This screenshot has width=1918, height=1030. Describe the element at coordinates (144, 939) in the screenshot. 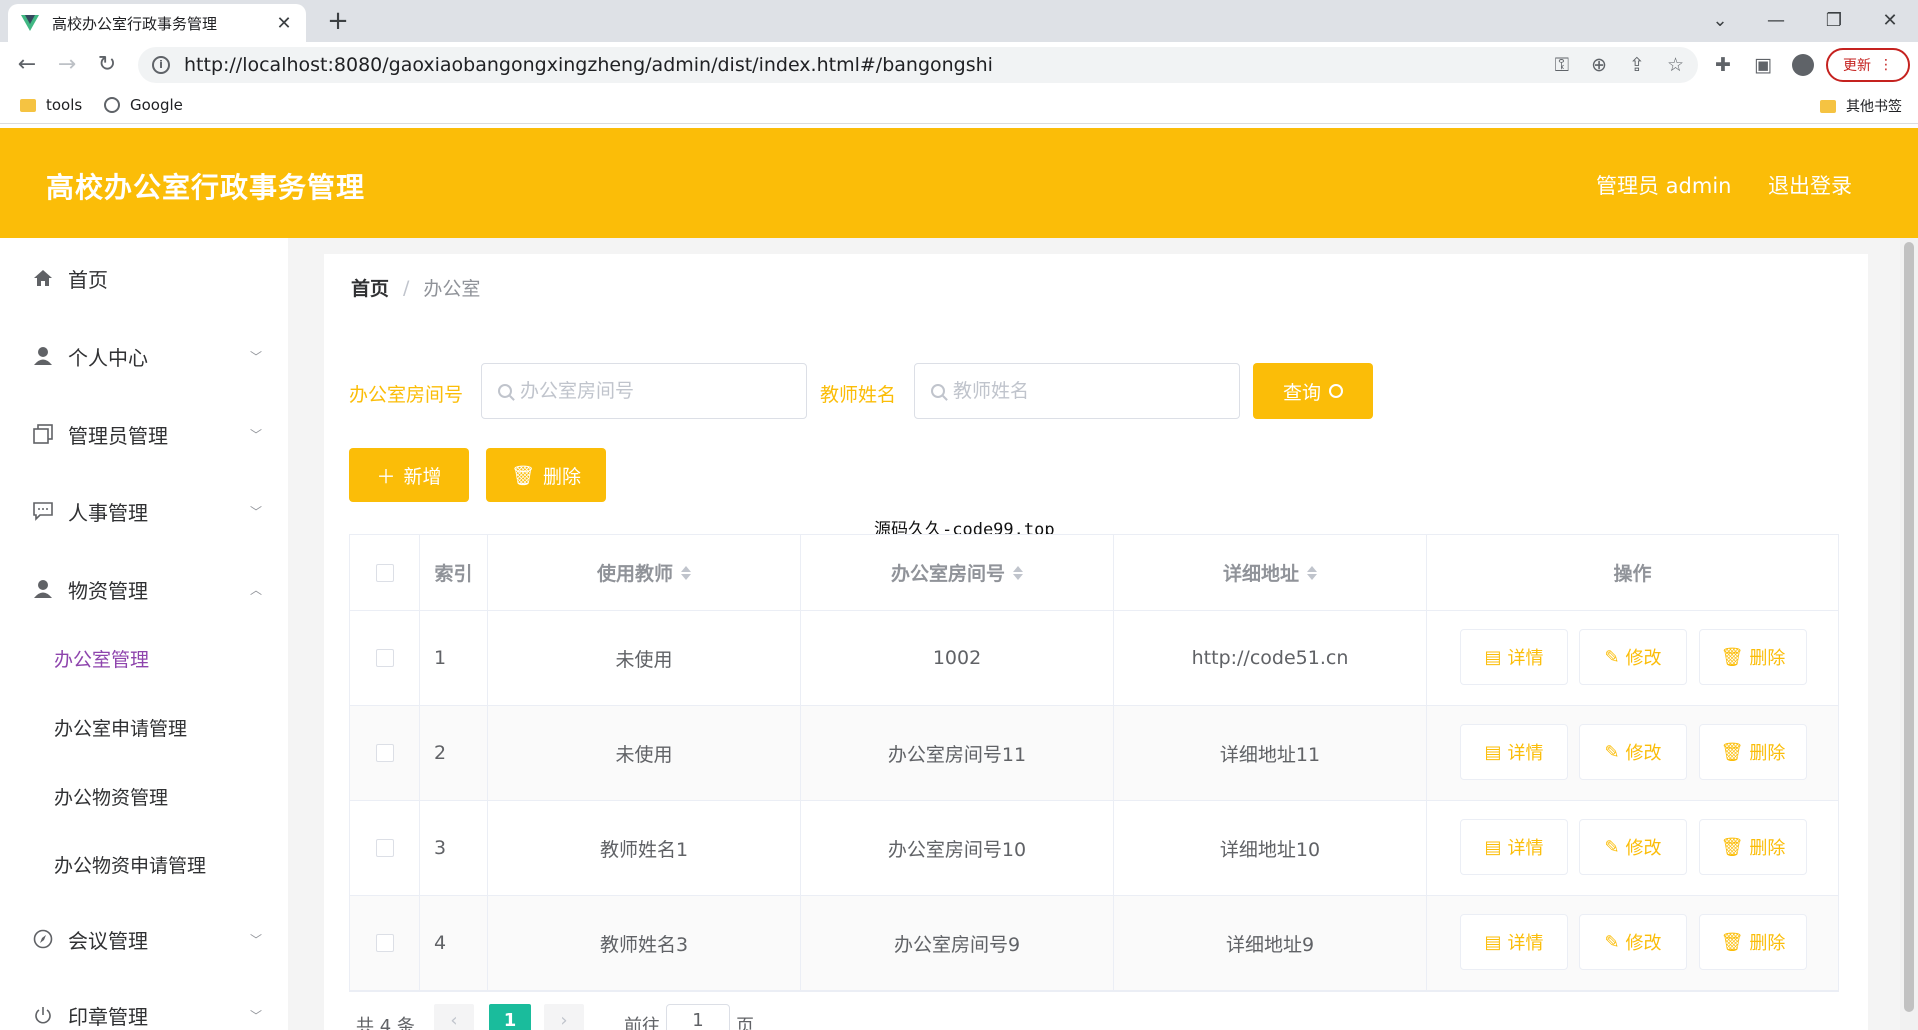

I see `sidebar-item-meeting: 会议管理 ﹀` at that location.